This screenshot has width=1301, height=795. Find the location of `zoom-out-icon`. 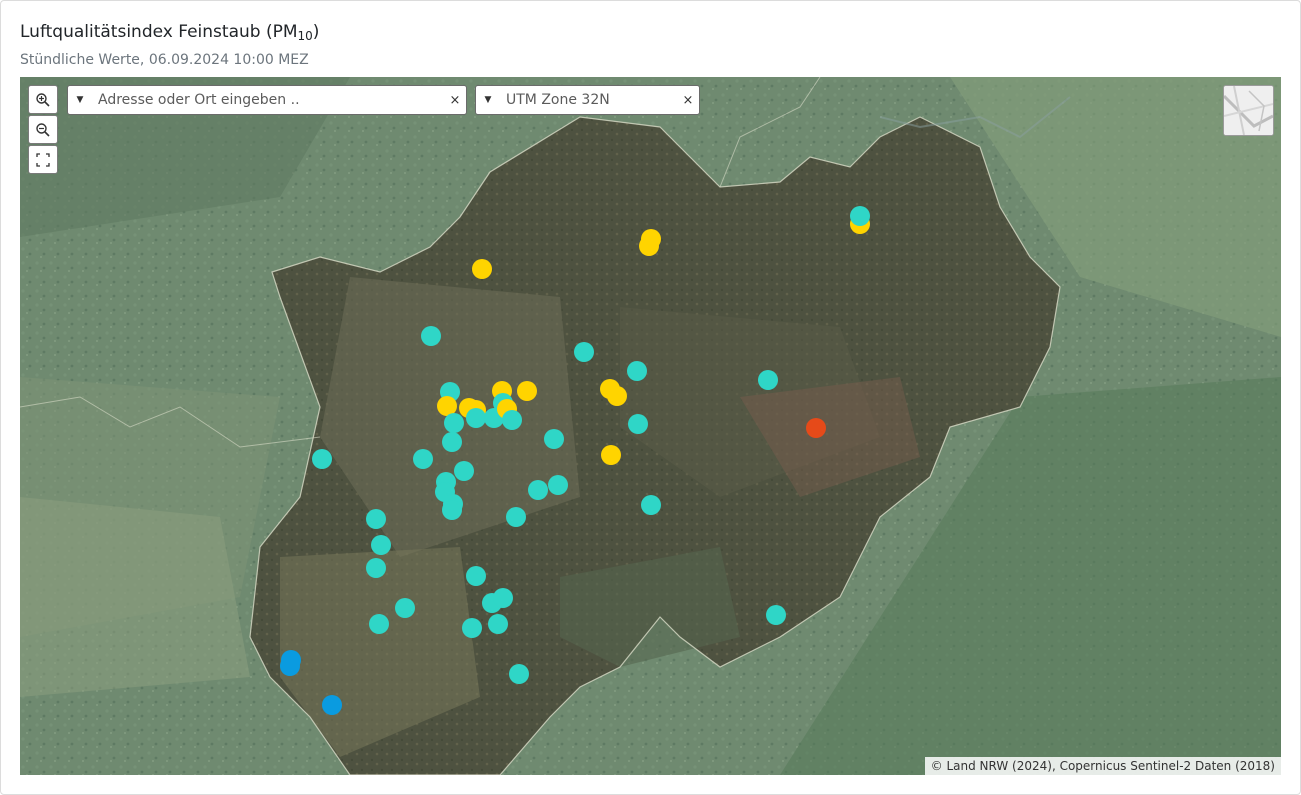

zoom-out-icon is located at coordinates (43, 129).